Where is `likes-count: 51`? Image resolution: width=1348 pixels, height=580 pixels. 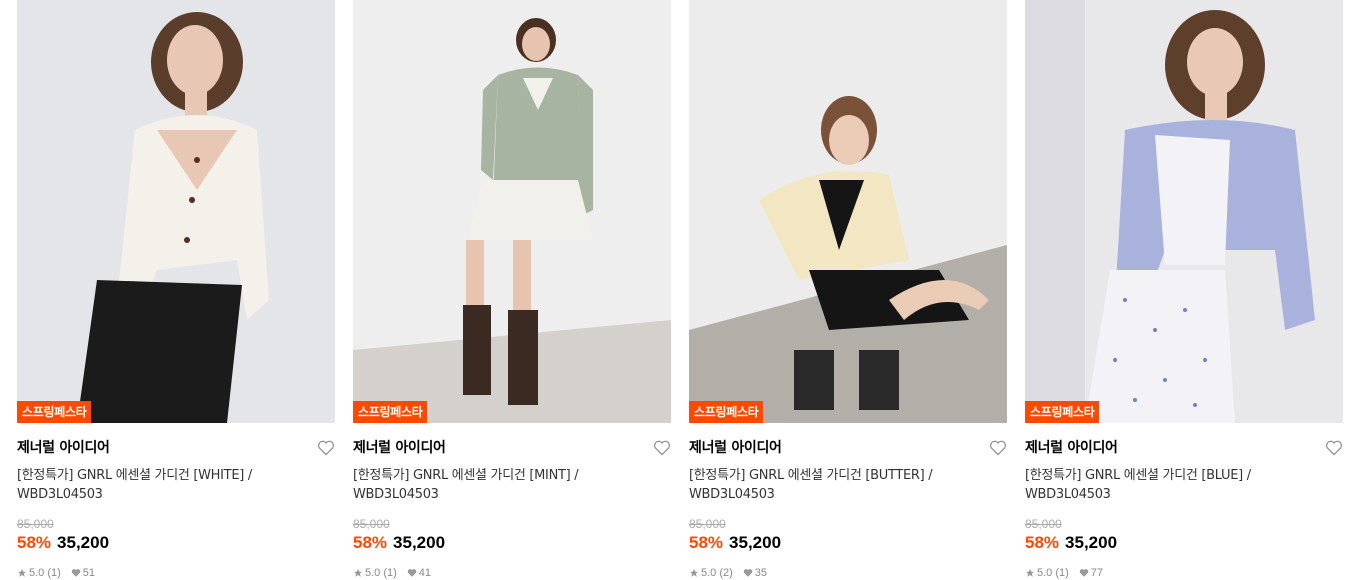 likes-count: 51 is located at coordinates (89, 573).